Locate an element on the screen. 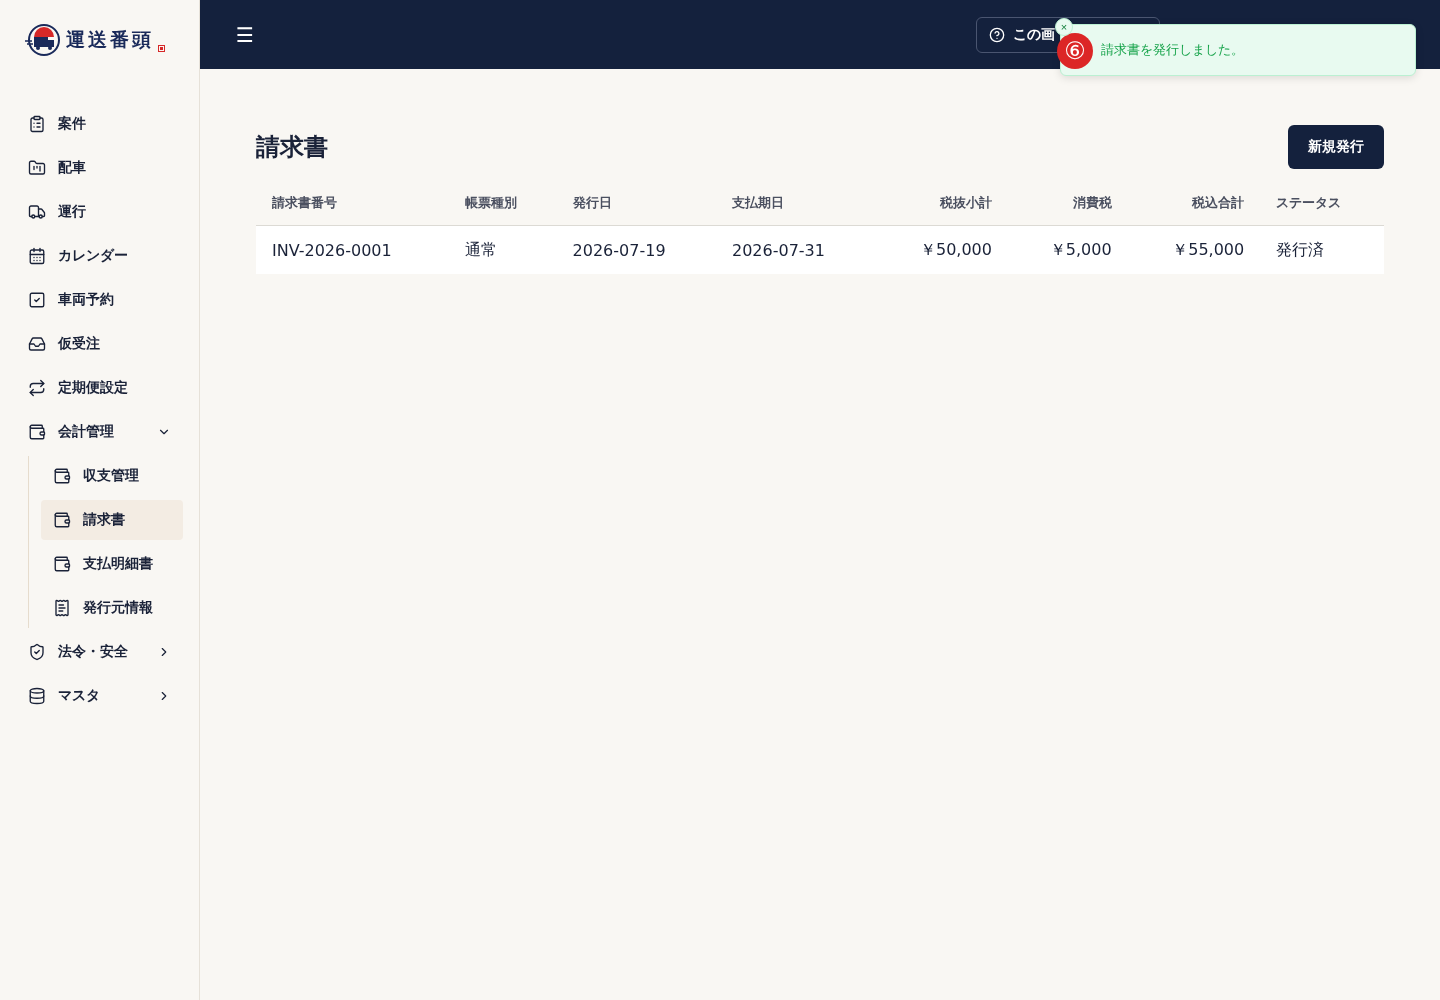  sidebar-item: 発行元情報 is located at coordinates (112, 608).